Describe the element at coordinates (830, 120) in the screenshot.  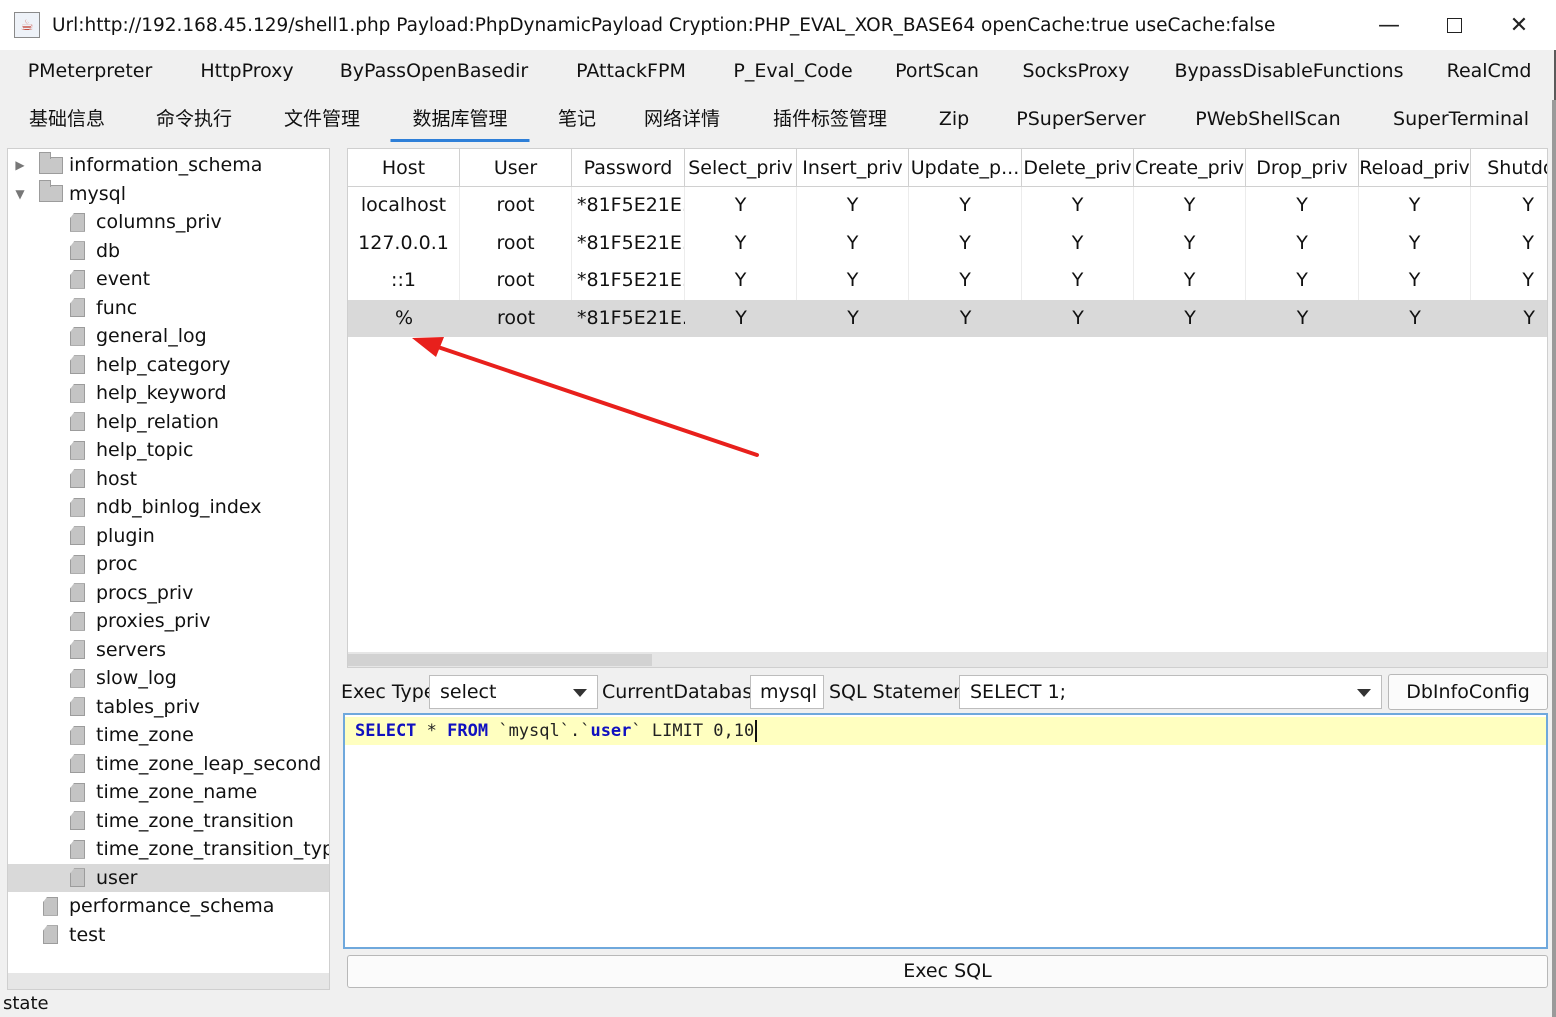
I see `tab-main-6: 插件标签管理` at that location.